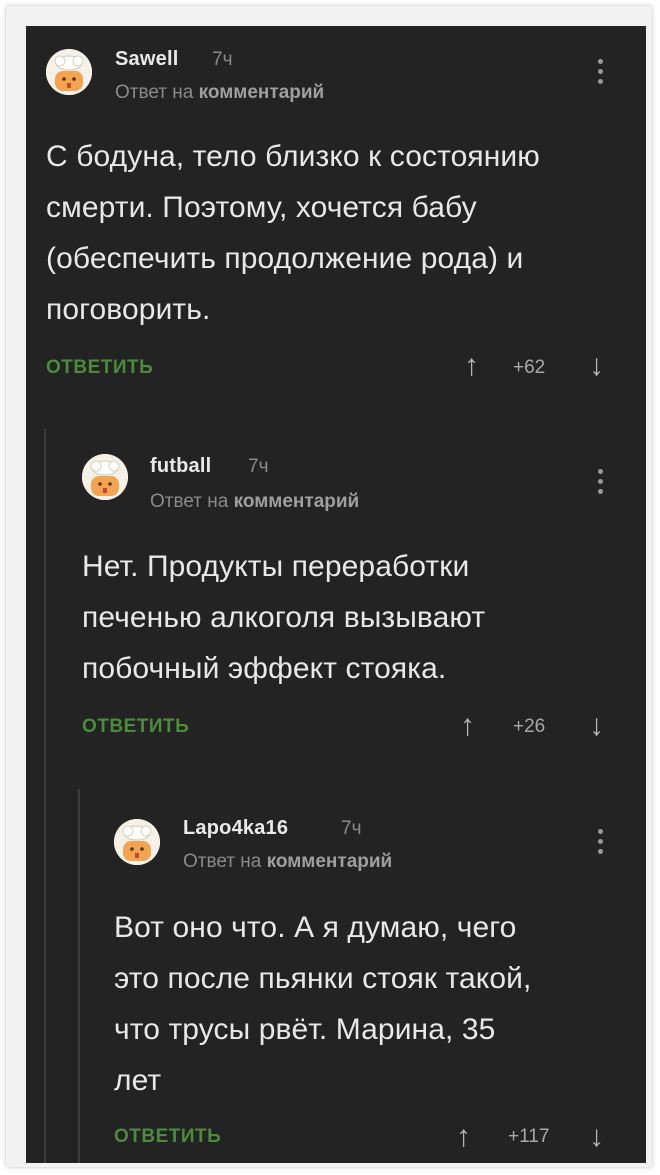  I want to click on chef-avatar-icon, so click(137, 842).